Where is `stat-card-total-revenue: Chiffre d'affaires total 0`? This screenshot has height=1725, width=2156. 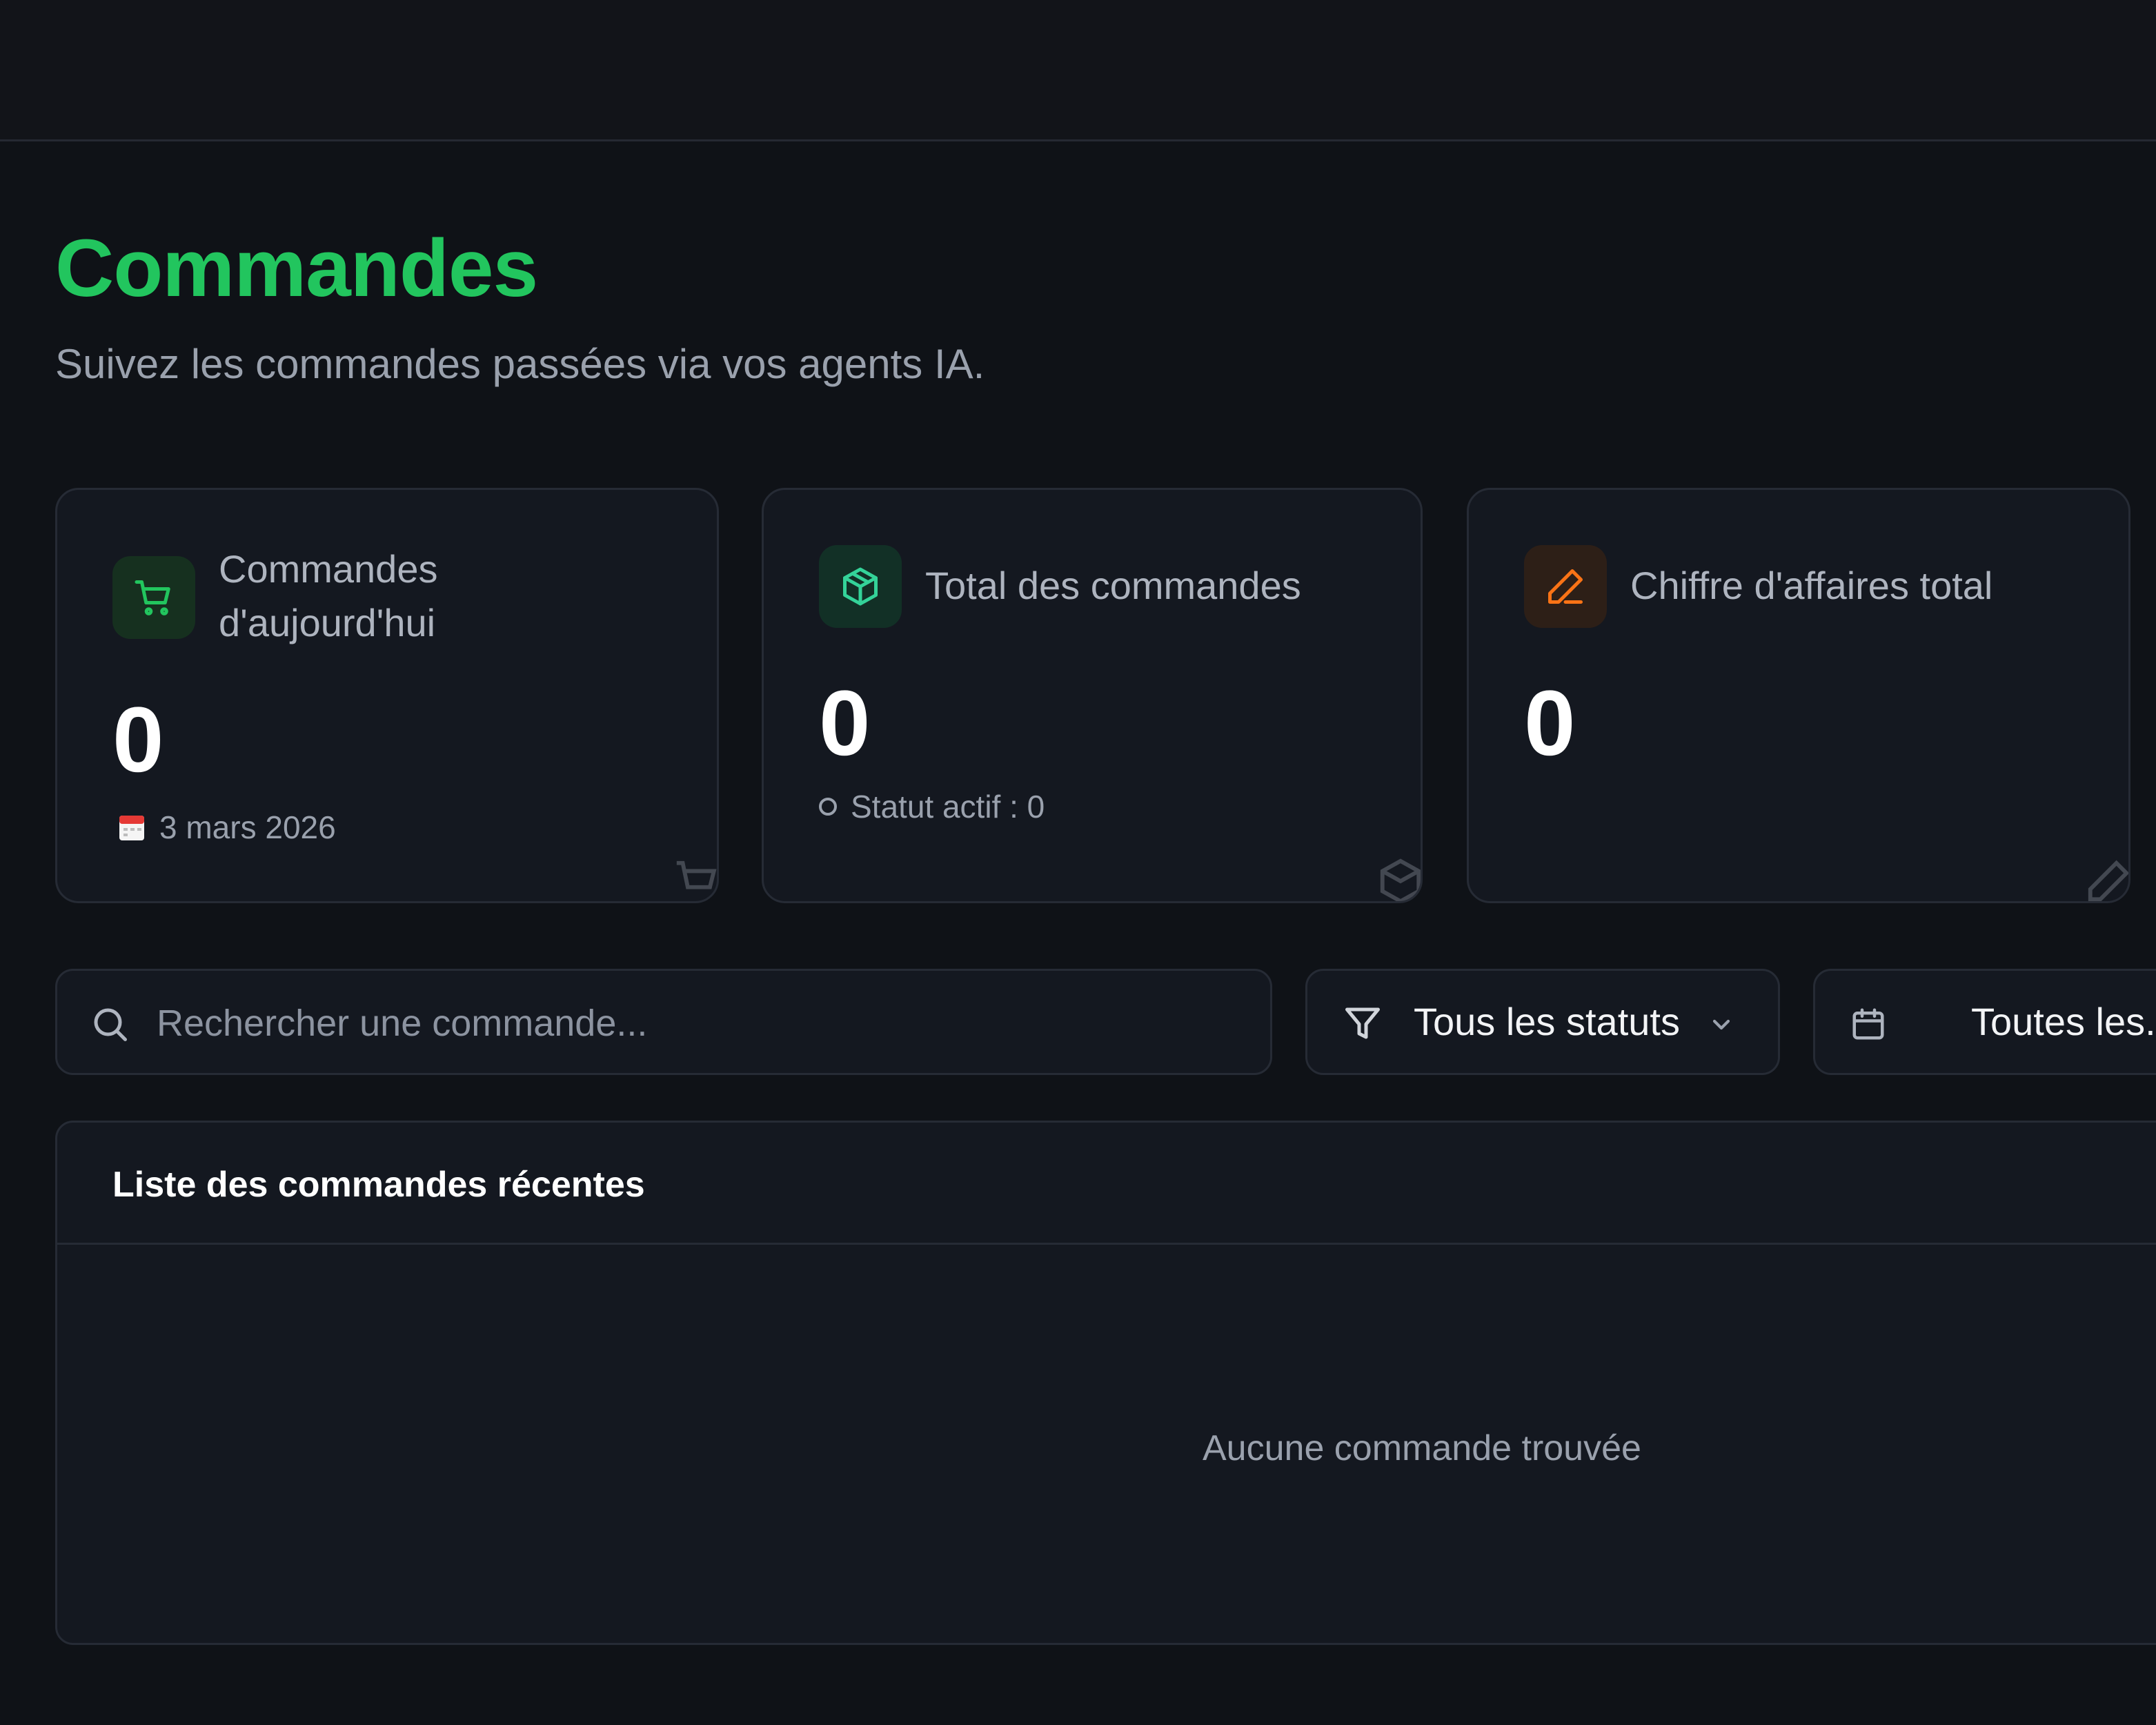
stat-card-total-revenue: Chiffre d'affaires total 0 is located at coordinates (1799, 695).